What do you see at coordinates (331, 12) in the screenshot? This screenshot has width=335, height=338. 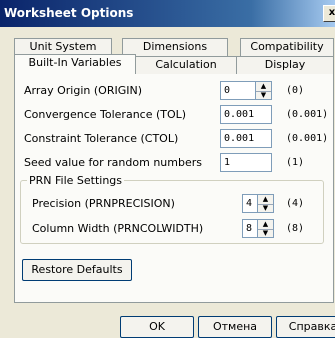 I see `close-icon: x` at bounding box center [331, 12].